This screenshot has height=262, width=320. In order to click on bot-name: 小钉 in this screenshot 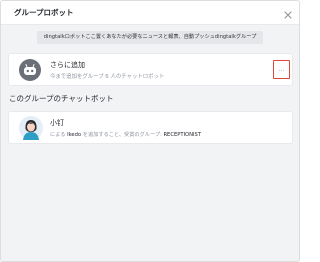, I will do `click(57, 123)`.